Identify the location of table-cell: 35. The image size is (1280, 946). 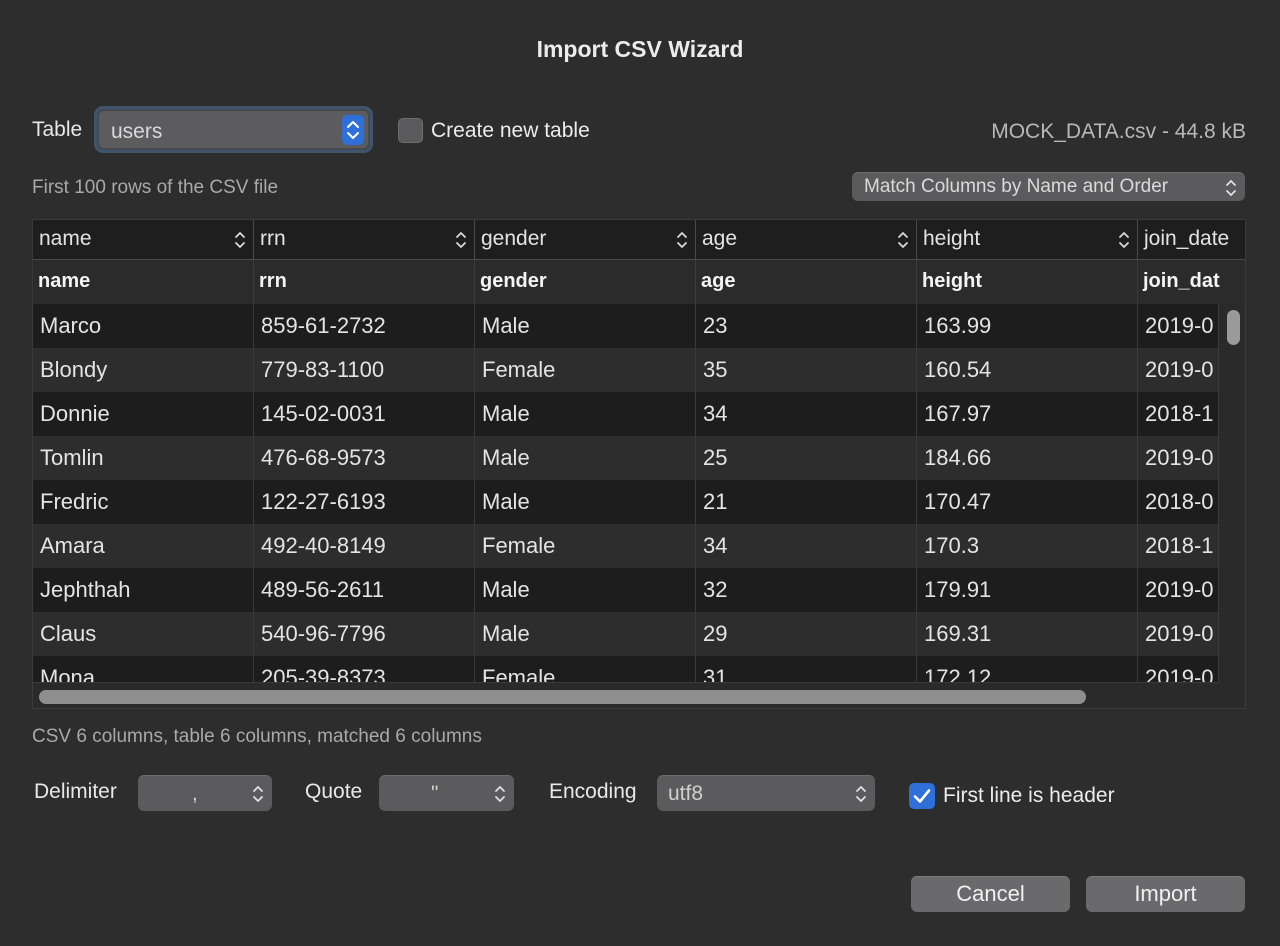
(806, 370).